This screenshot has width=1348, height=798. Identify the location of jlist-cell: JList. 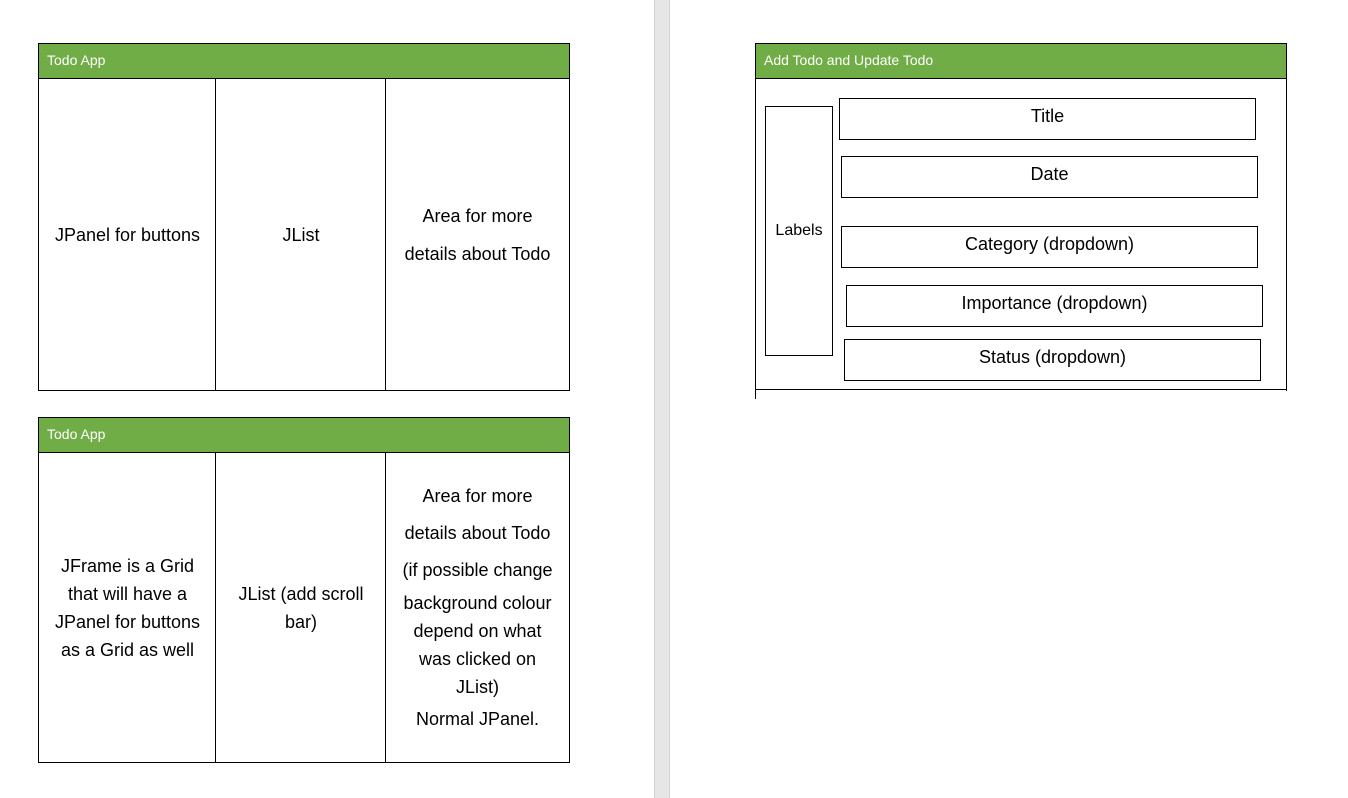
(300, 234).